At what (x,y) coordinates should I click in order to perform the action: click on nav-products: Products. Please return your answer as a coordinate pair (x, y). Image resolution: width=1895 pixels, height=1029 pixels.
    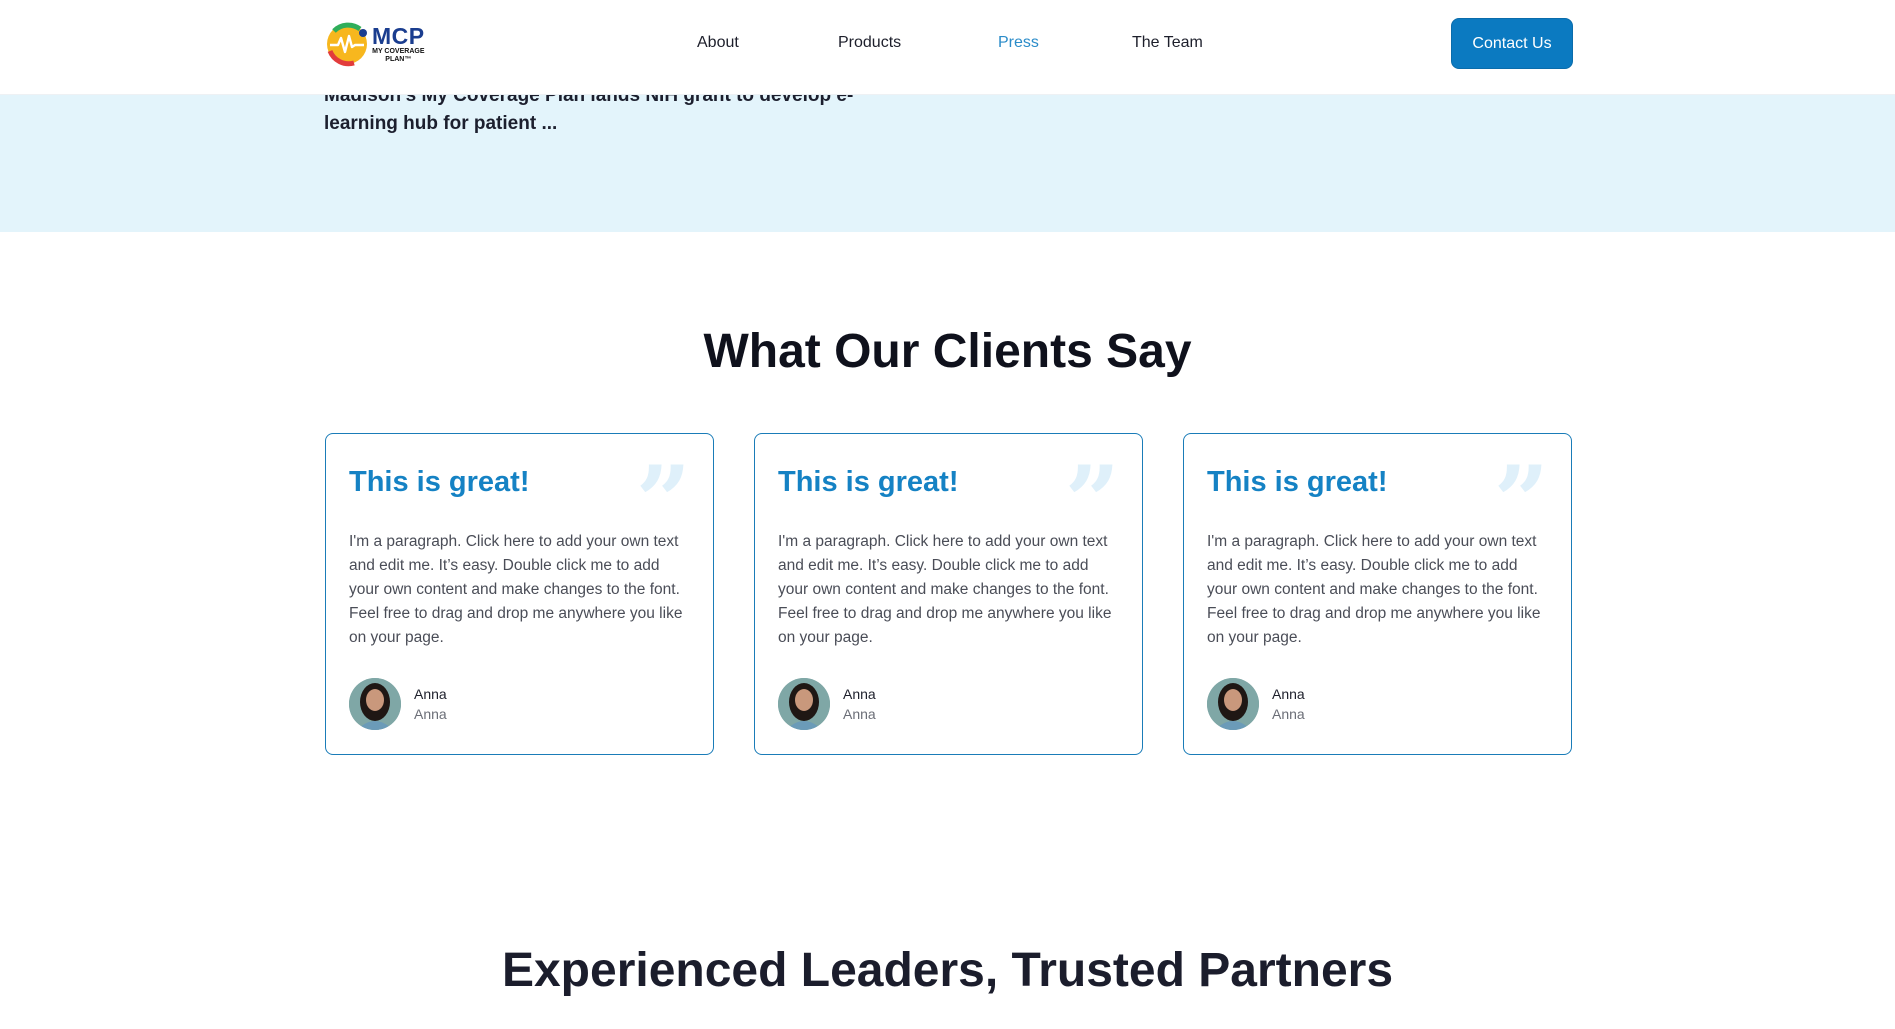
    Looking at the image, I should click on (869, 43).